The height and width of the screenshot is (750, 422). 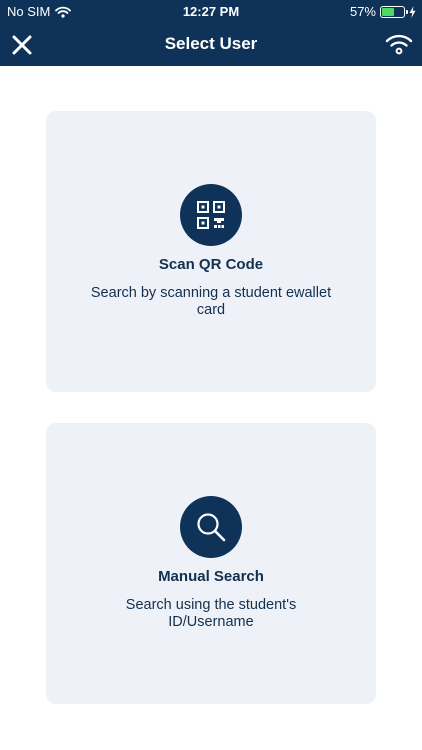 What do you see at coordinates (362, 11) in the screenshot?
I see `battery-percent: 57%` at bounding box center [362, 11].